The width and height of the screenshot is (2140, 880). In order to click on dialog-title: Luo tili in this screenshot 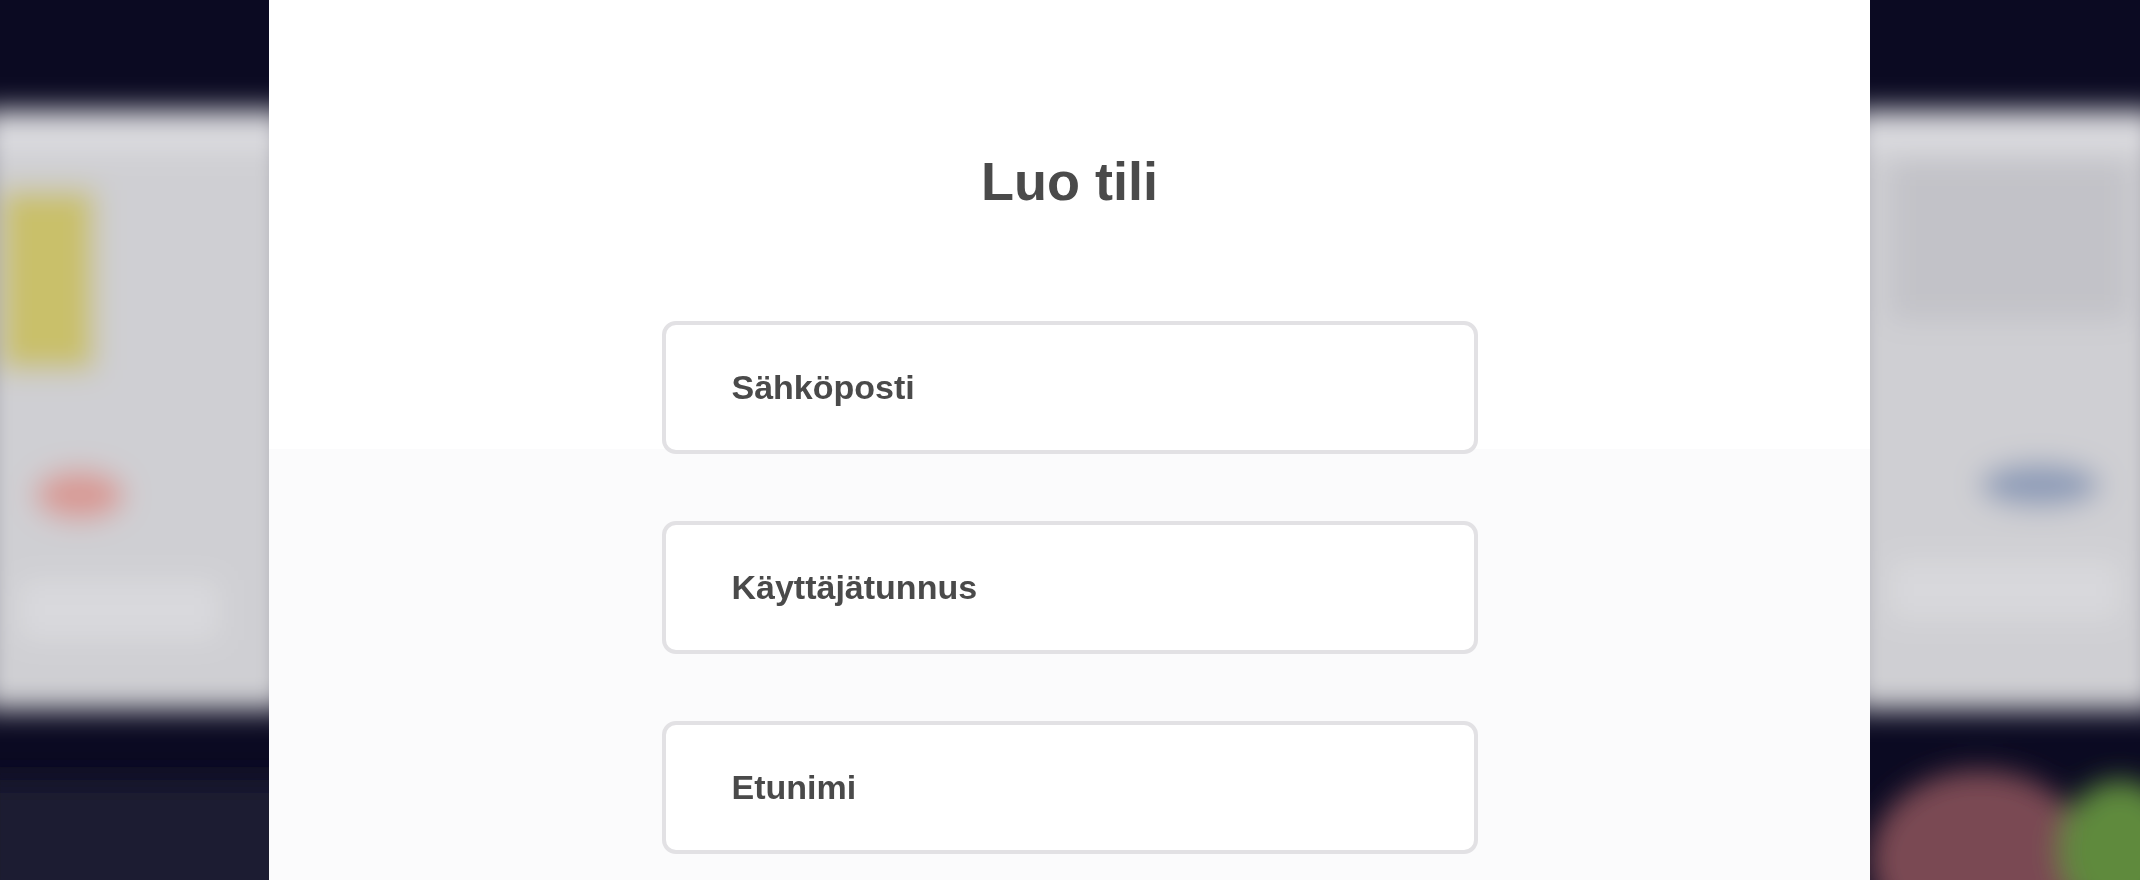, I will do `click(1069, 181)`.